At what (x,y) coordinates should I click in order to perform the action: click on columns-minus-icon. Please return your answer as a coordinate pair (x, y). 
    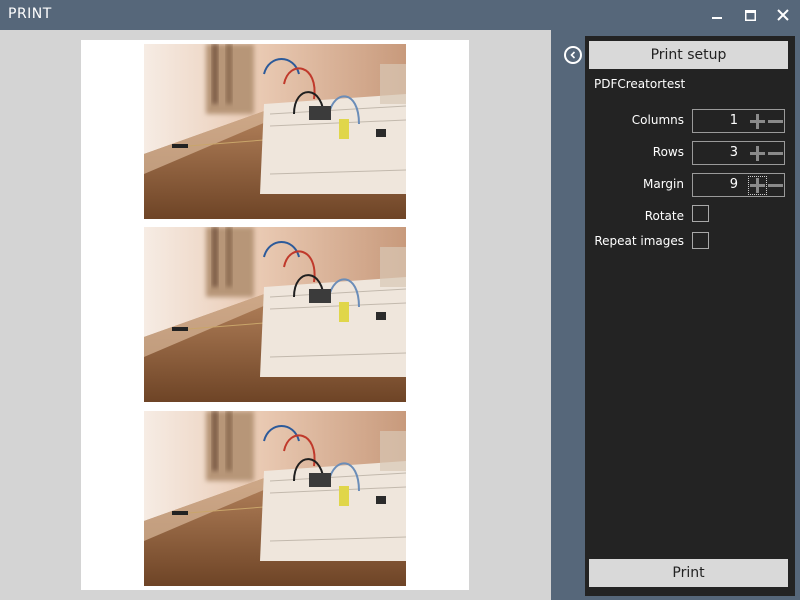
    Looking at the image, I should click on (775, 121).